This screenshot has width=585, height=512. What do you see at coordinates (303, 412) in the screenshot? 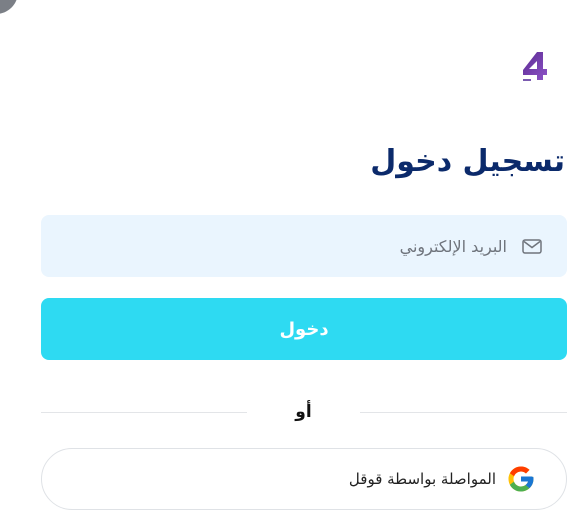
I see `divider-or-label: أو` at bounding box center [303, 412].